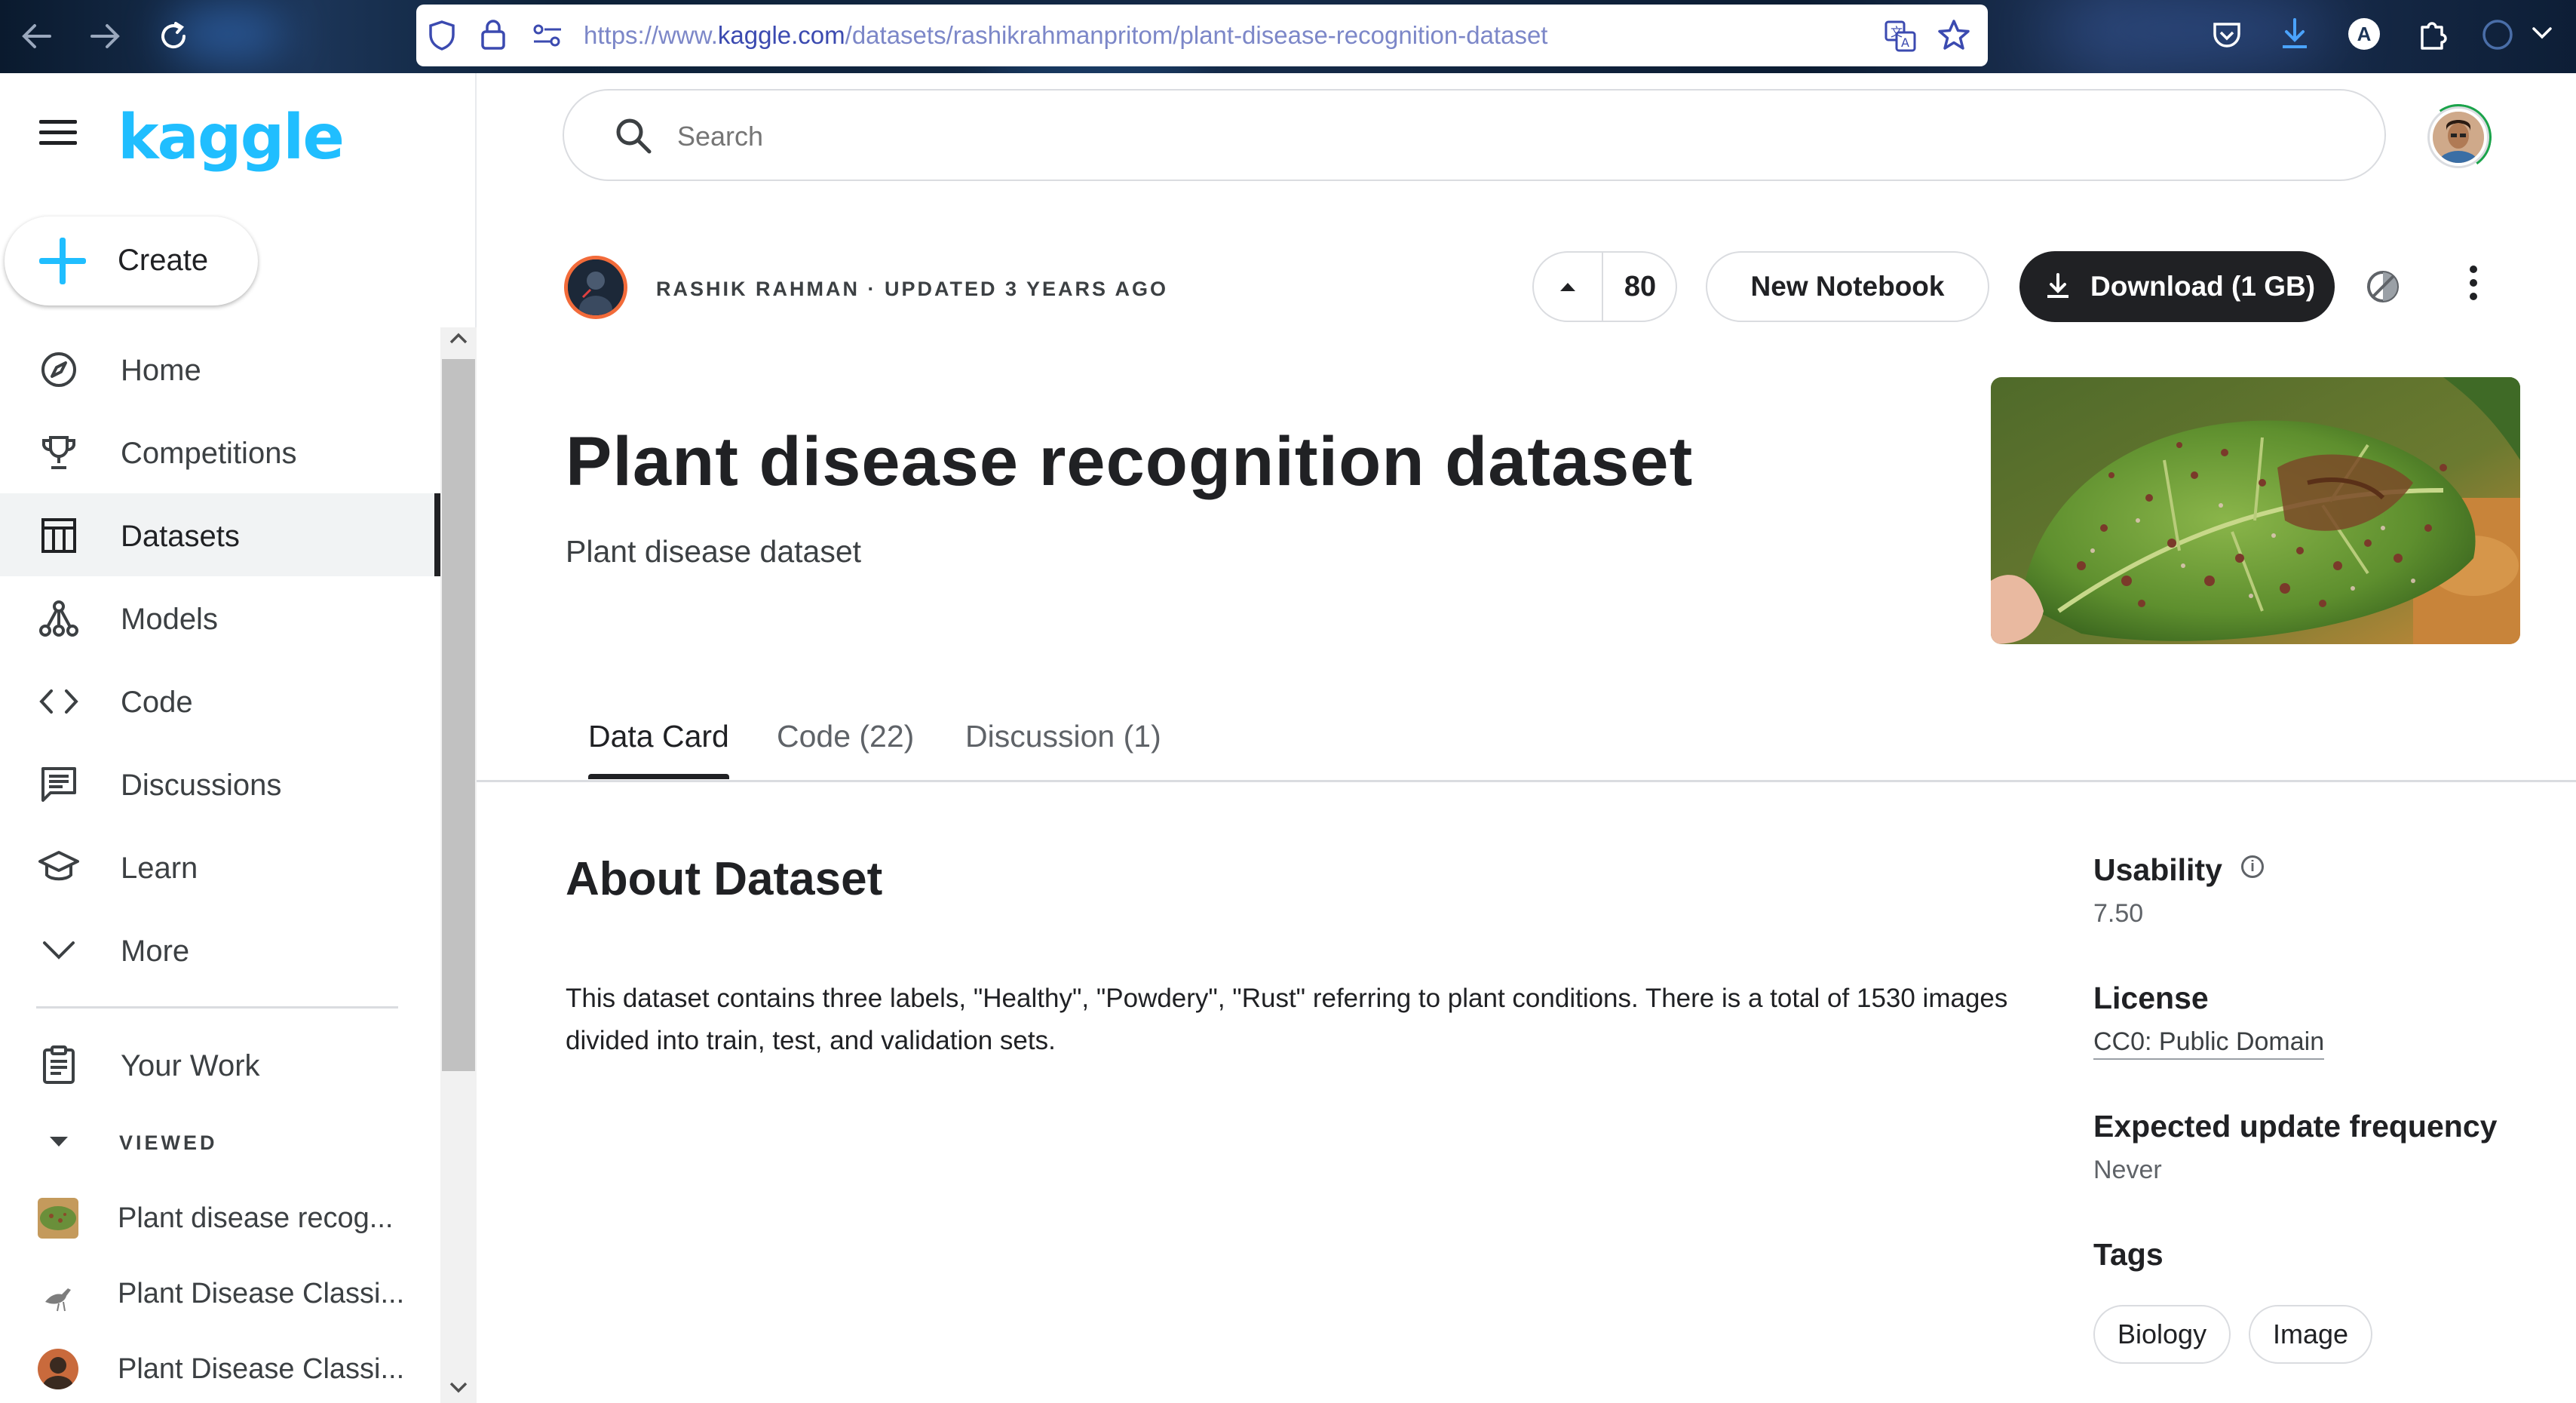 The image size is (2576, 1403). What do you see at coordinates (159, 868) in the screenshot?
I see `sidebar-item-label: Learn` at bounding box center [159, 868].